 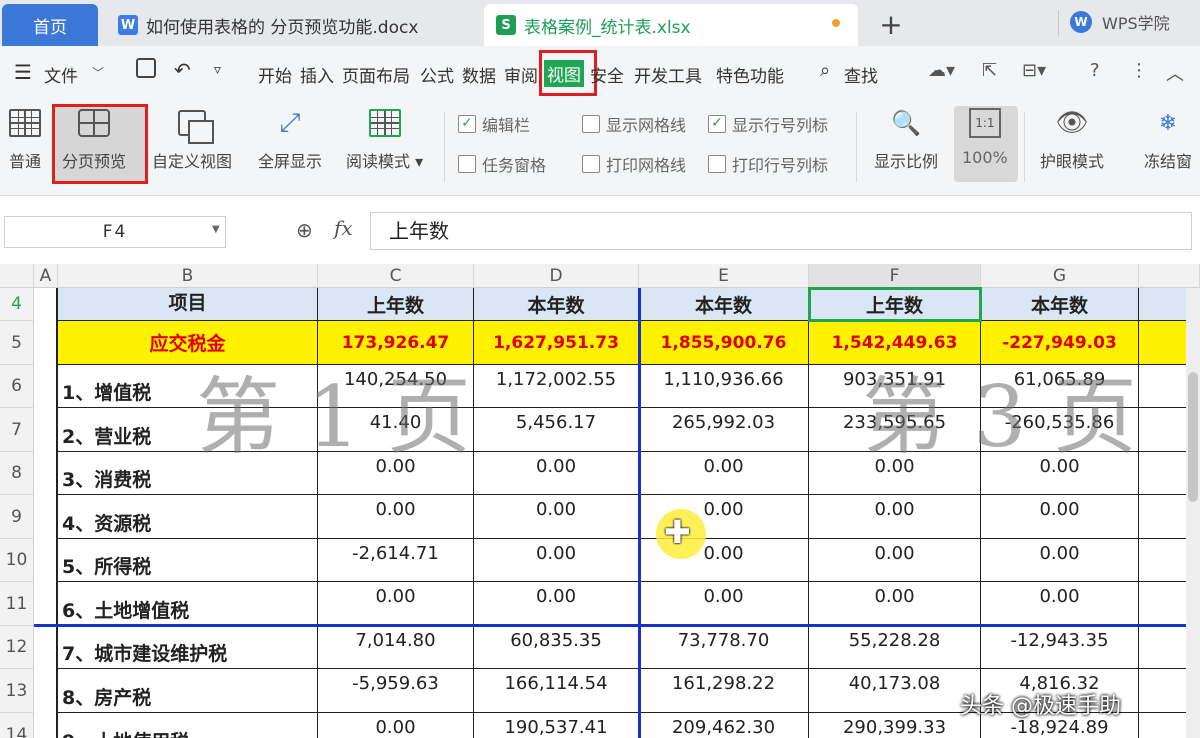 I want to click on header-cell-c: 上年数, so click(x=396, y=304).